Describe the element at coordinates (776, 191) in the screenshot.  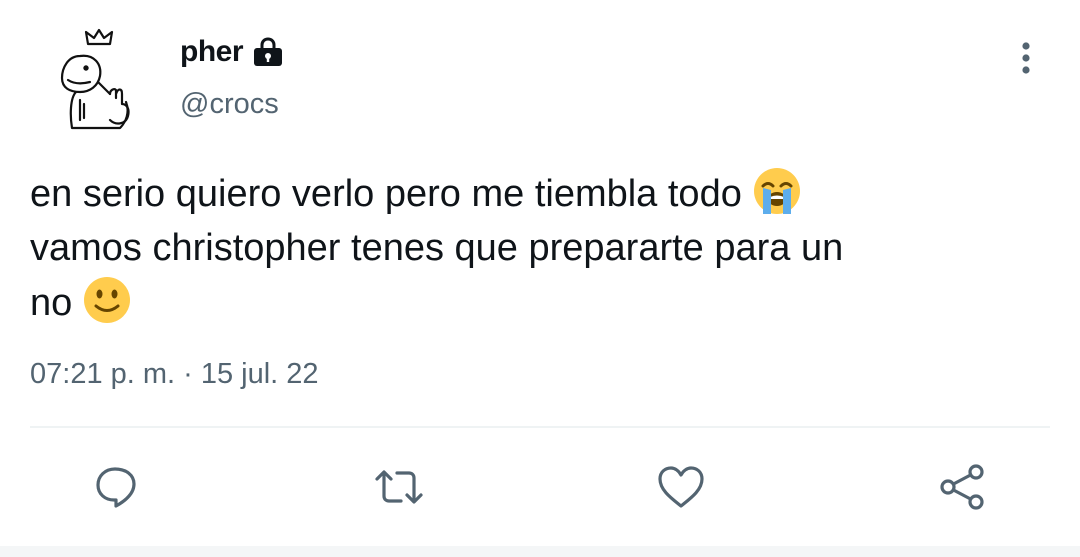
I see `loudly-crying-face-icon` at that location.